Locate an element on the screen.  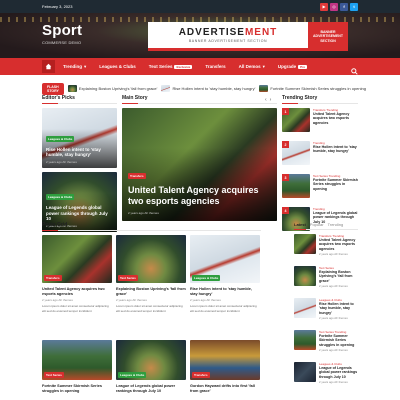
flash-story-label: FLASH STORY is located at coordinates (53, 88).